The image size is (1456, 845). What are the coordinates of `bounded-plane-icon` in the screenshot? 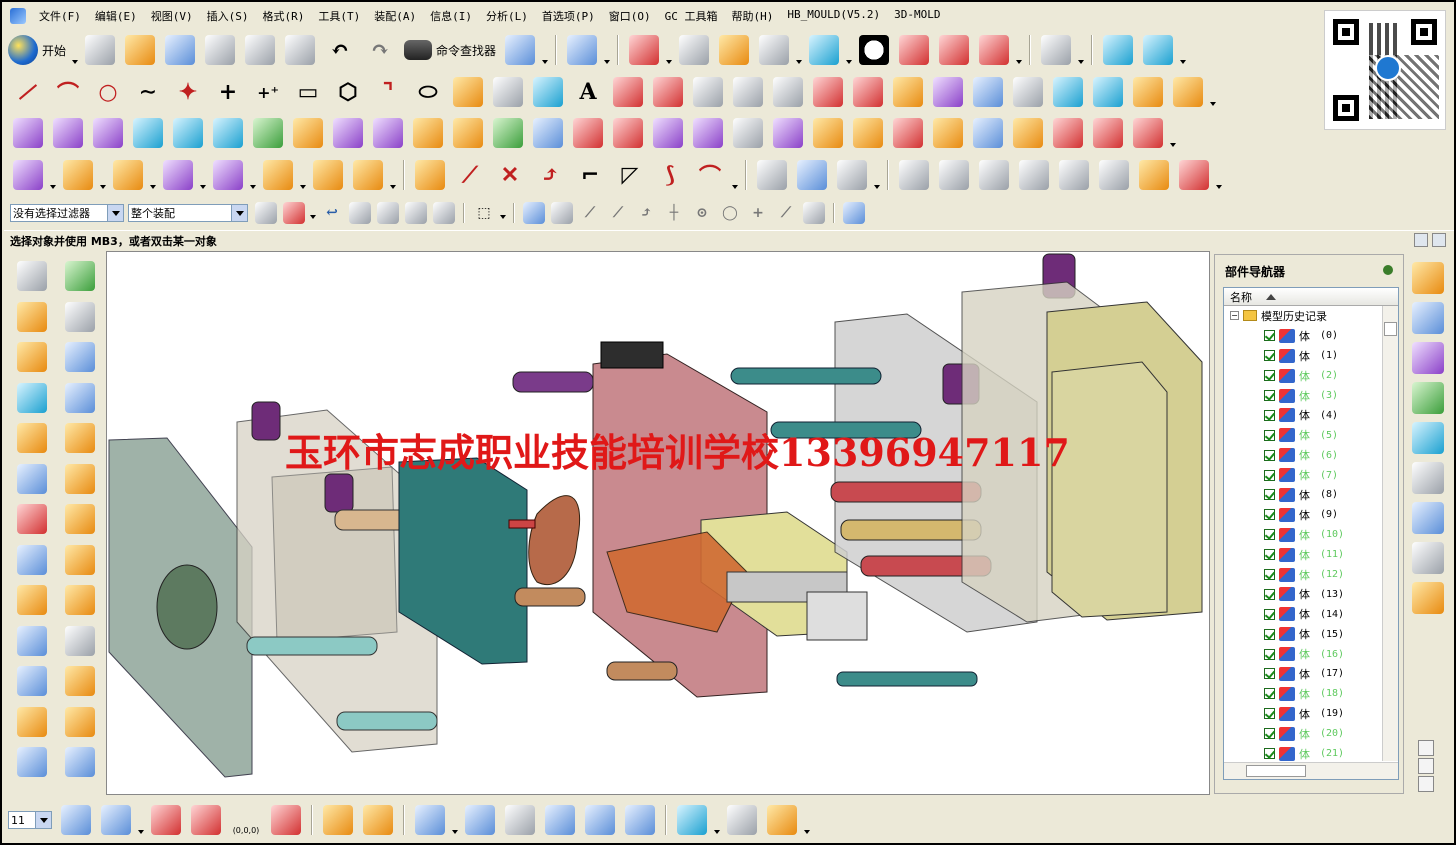 It's located at (388, 133).